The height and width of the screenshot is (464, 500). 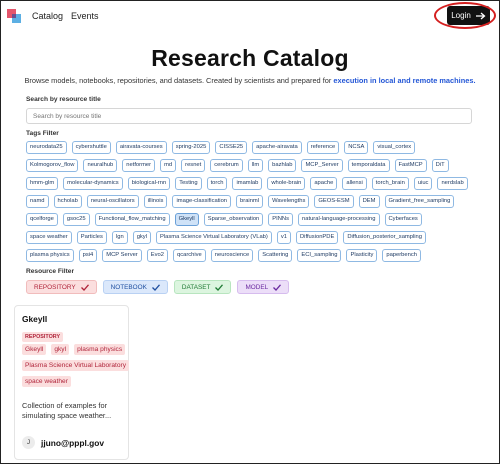 What do you see at coordinates (263, 287) in the screenshot?
I see `filter-model: MODEL` at bounding box center [263, 287].